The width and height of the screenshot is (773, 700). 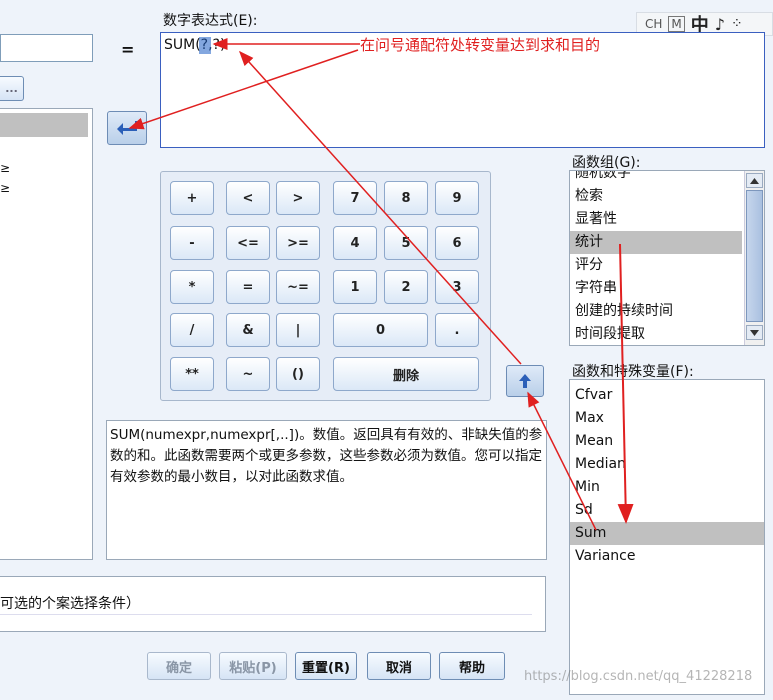 What do you see at coordinates (656, 288) in the screenshot?
I see `function-group-item: 字符串` at bounding box center [656, 288].